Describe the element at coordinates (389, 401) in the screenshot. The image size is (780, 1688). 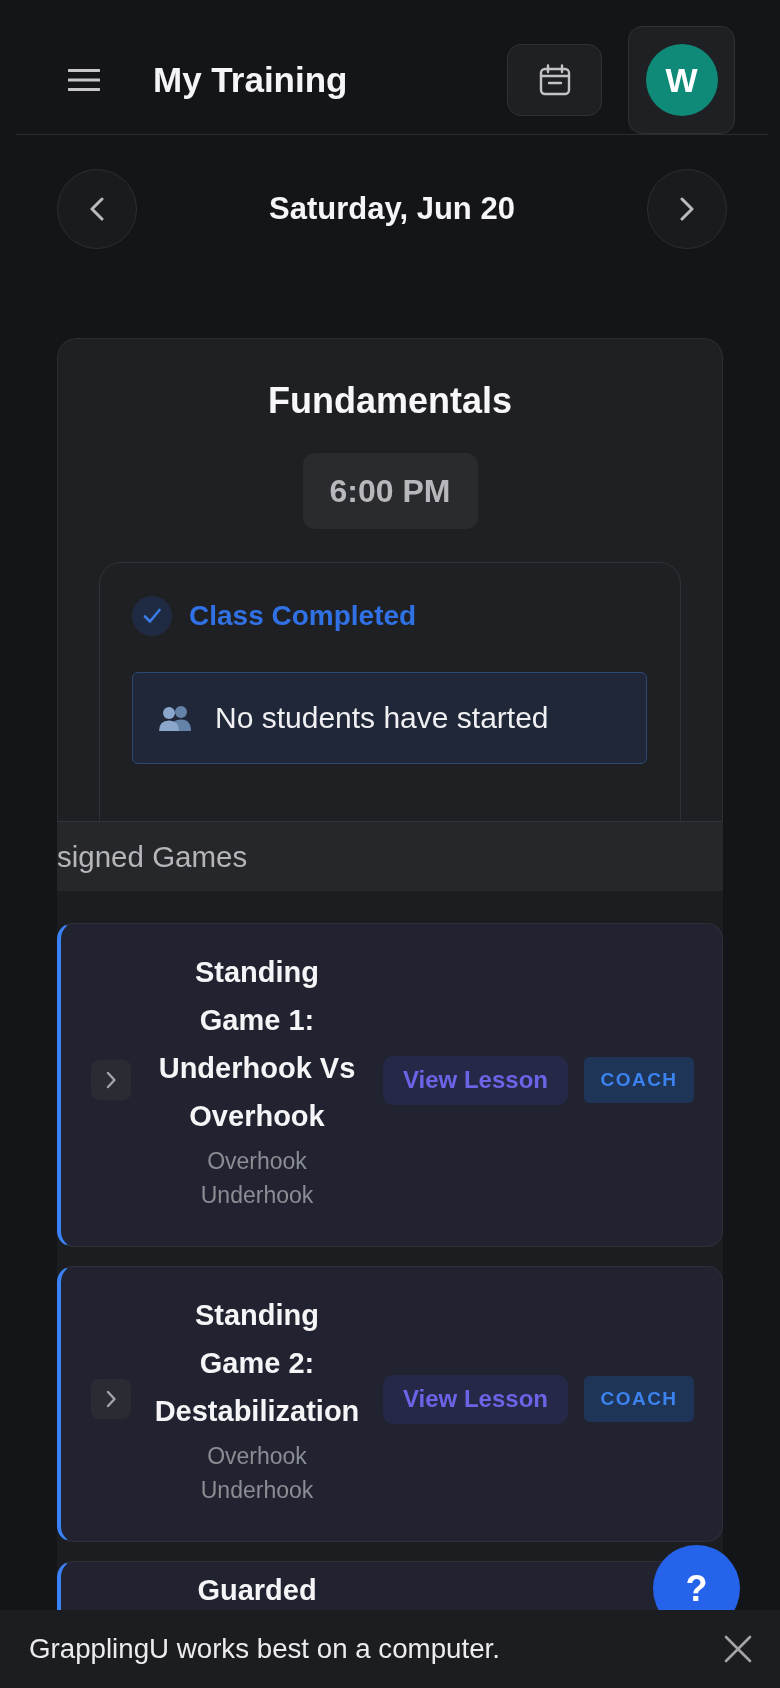
I see `class-title: Fundamentals` at that location.